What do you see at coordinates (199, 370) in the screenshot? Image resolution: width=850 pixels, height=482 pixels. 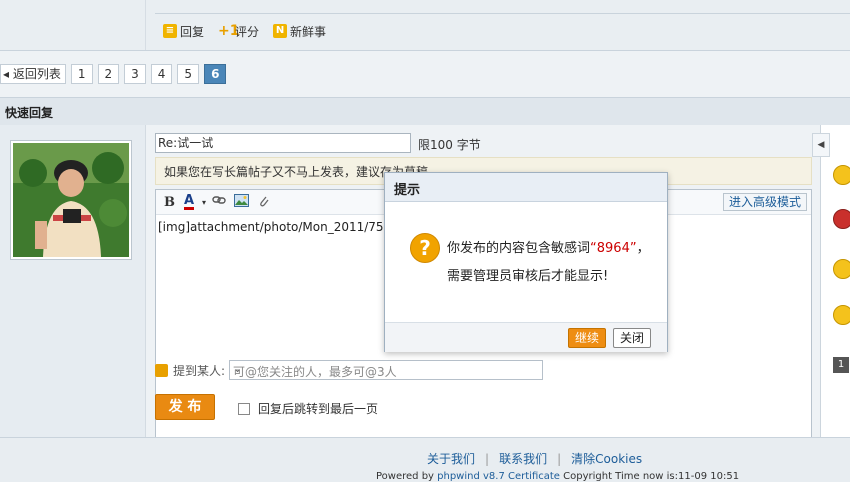 I see `mention-label: 提到某人:` at bounding box center [199, 370].